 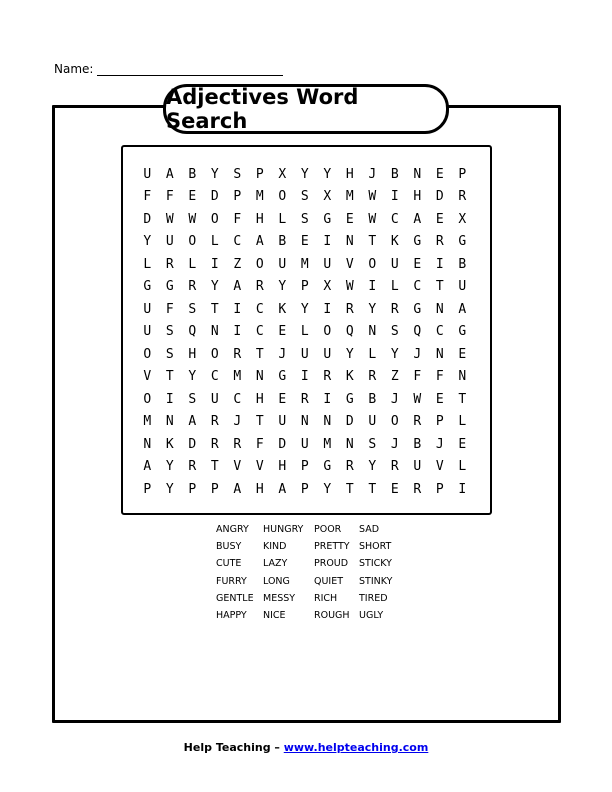 What do you see at coordinates (350, 422) in the screenshot?
I see `grid-cell: D` at bounding box center [350, 422].